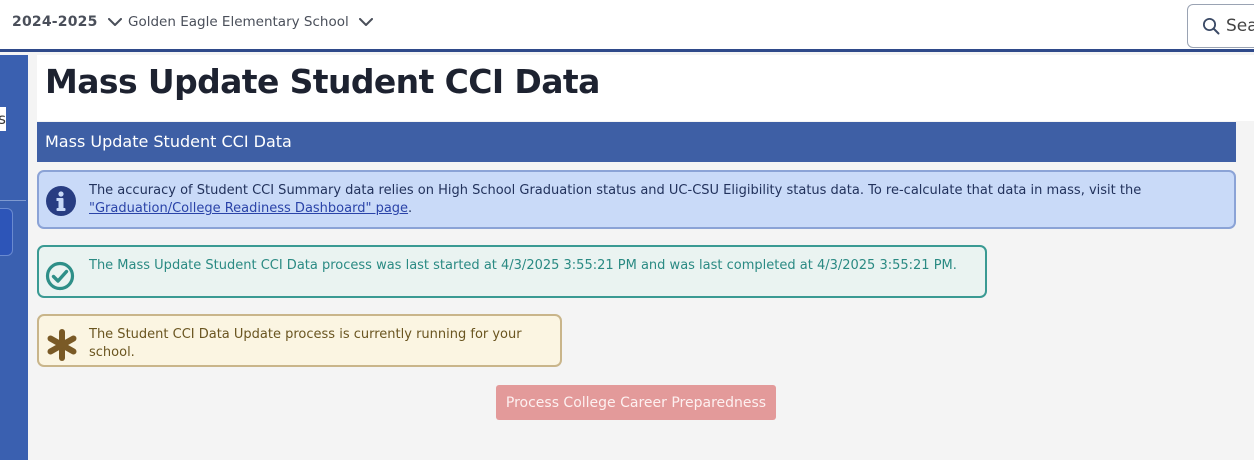 Image resolution: width=1254 pixels, height=460 pixels. I want to click on search-icon, so click(1211, 26).